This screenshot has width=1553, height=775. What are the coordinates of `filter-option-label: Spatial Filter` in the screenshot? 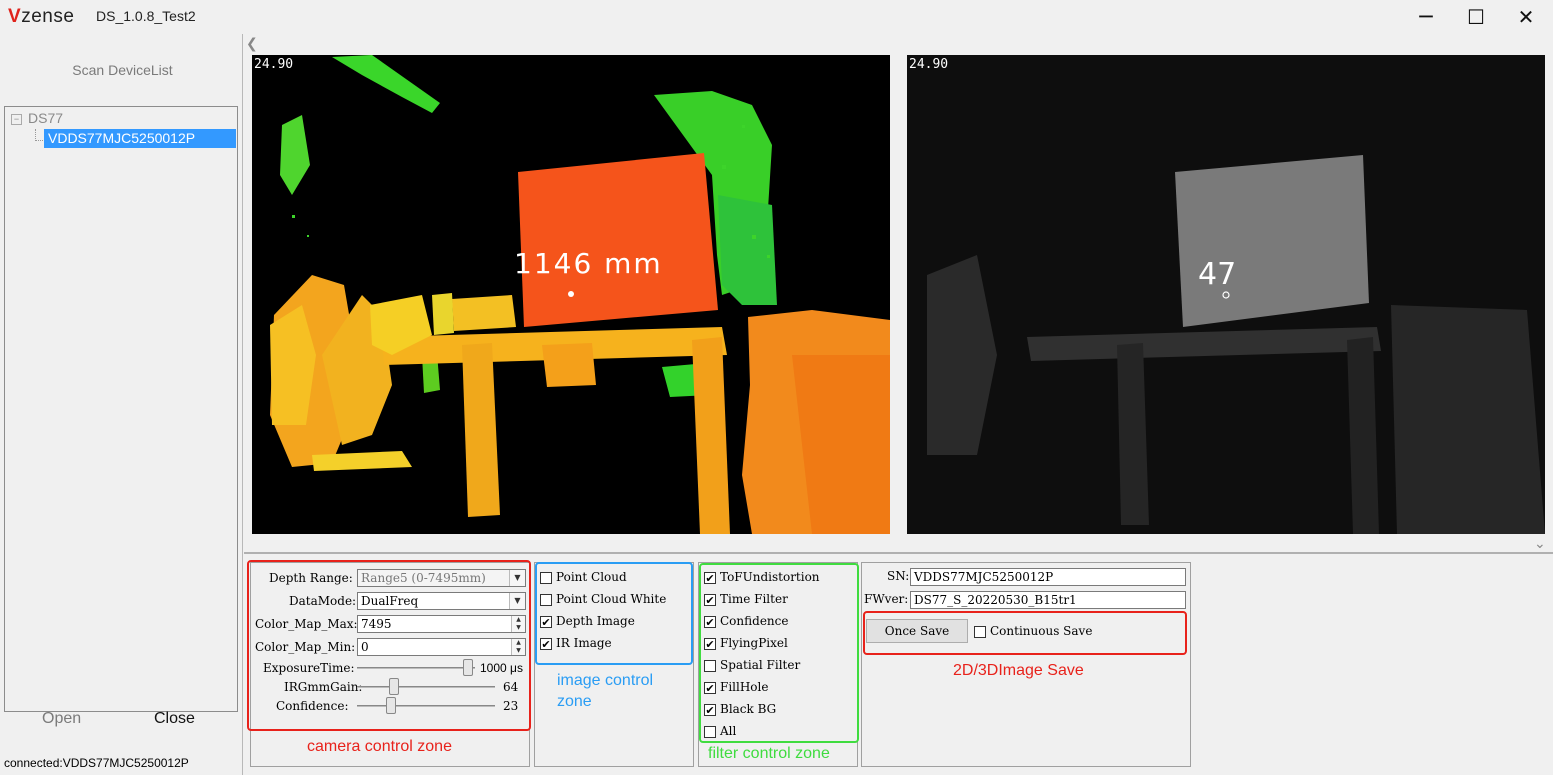 It's located at (760, 665).